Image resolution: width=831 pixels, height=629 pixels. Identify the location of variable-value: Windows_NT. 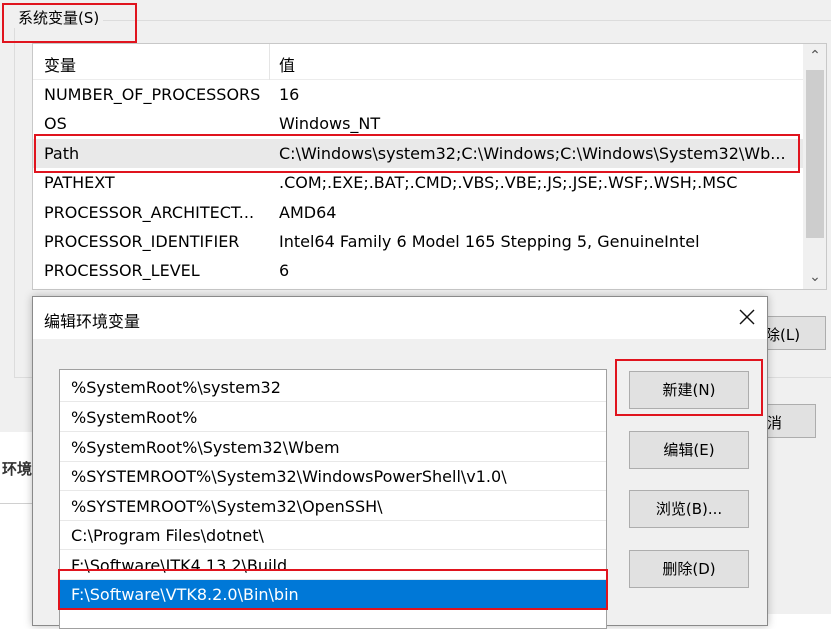
(330, 123).